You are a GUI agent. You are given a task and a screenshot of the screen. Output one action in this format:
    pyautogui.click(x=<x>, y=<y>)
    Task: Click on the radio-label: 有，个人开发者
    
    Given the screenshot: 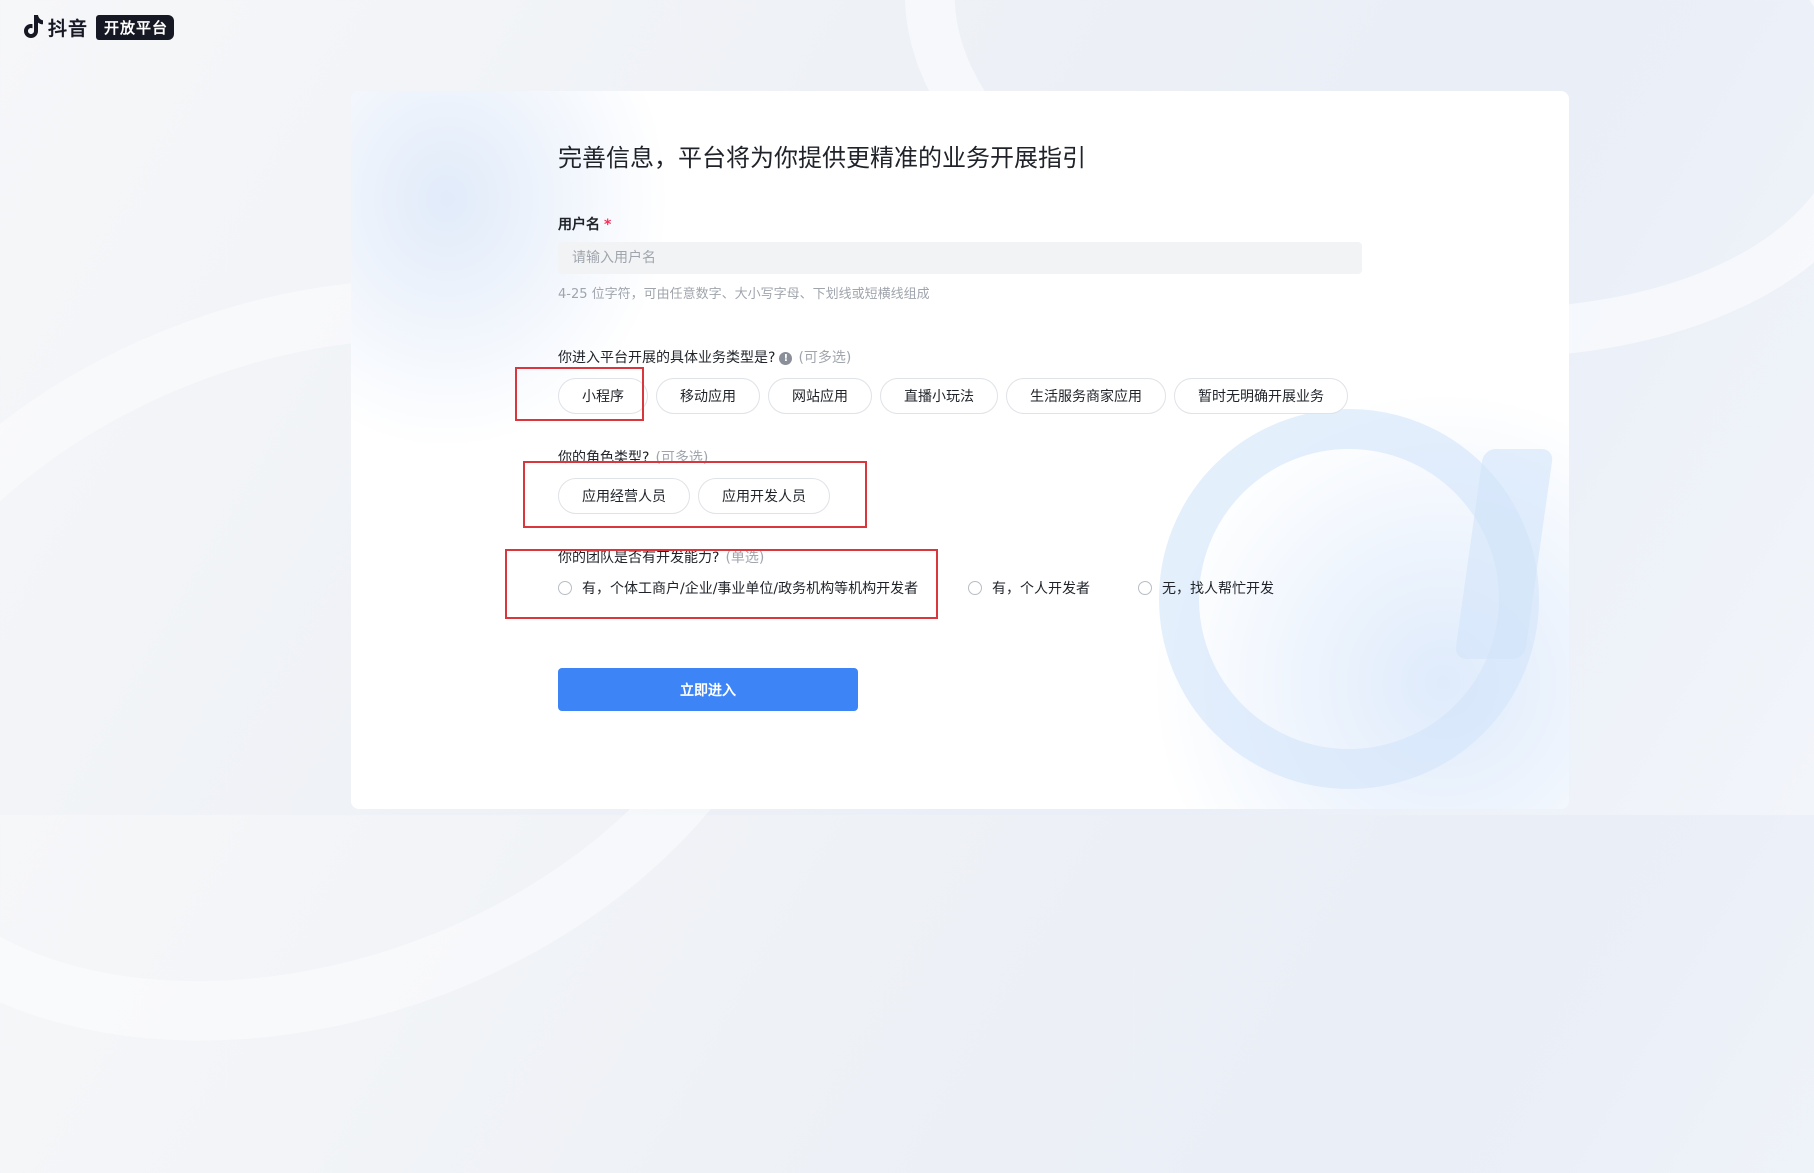 What is the action you would take?
    pyautogui.click(x=1041, y=589)
    